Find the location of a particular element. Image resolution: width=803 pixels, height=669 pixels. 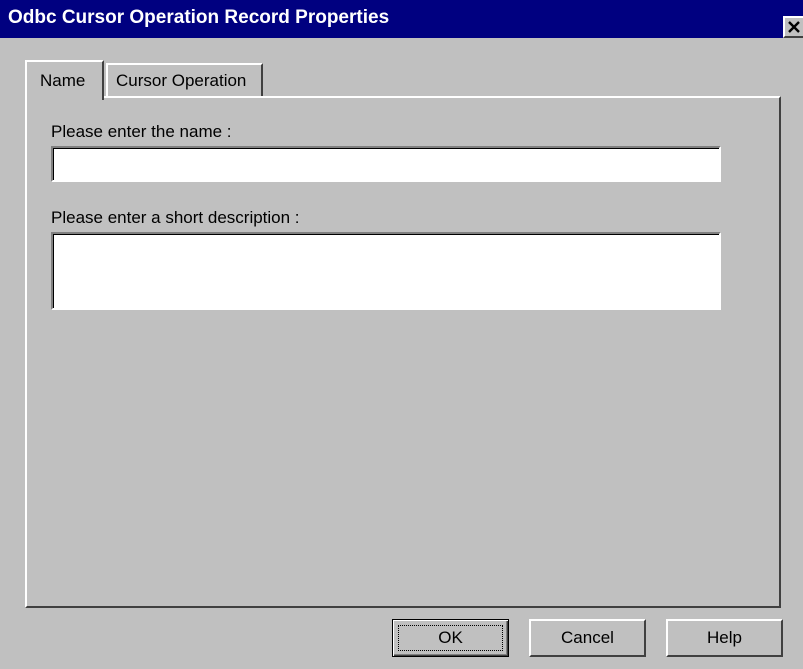

close-icon is located at coordinates (794, 27).